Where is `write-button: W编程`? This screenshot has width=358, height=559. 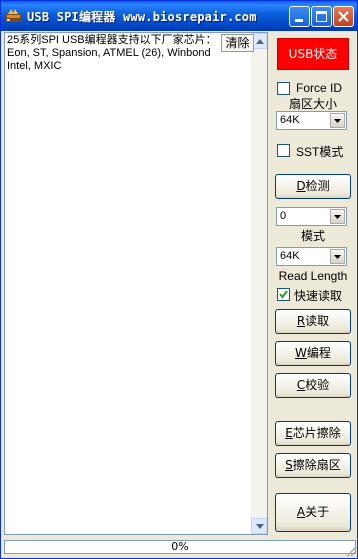 write-button: W编程 is located at coordinates (313, 353).